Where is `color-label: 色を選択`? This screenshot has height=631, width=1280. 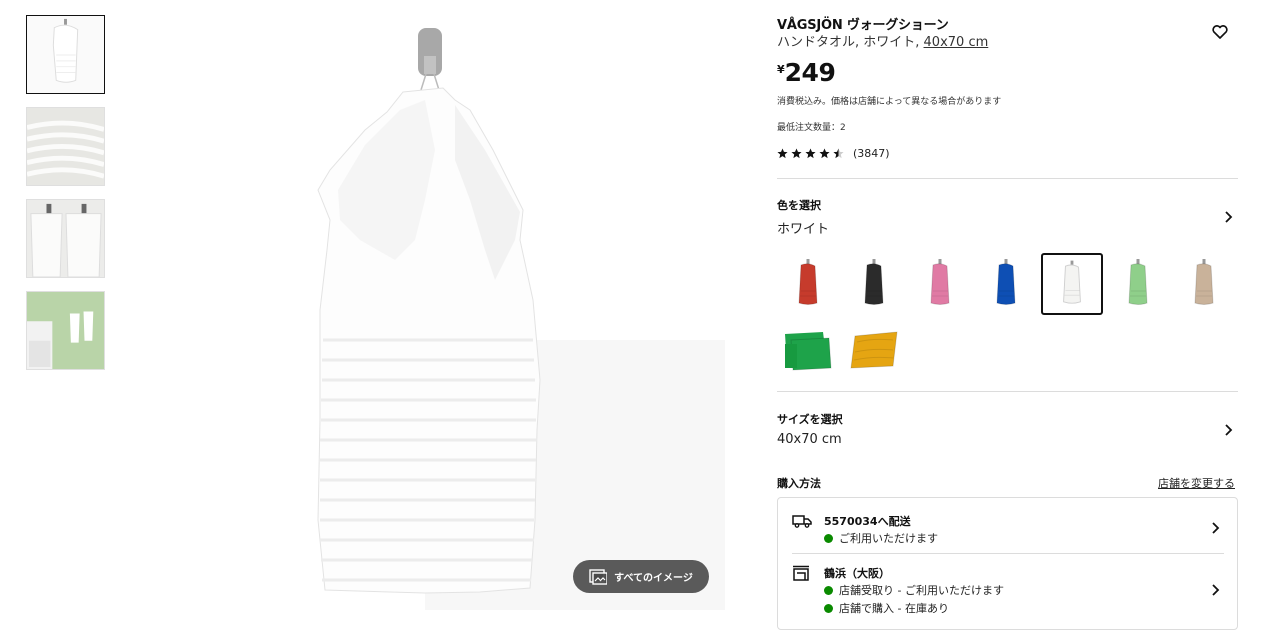 color-label: 色を選択 is located at coordinates (799, 205).